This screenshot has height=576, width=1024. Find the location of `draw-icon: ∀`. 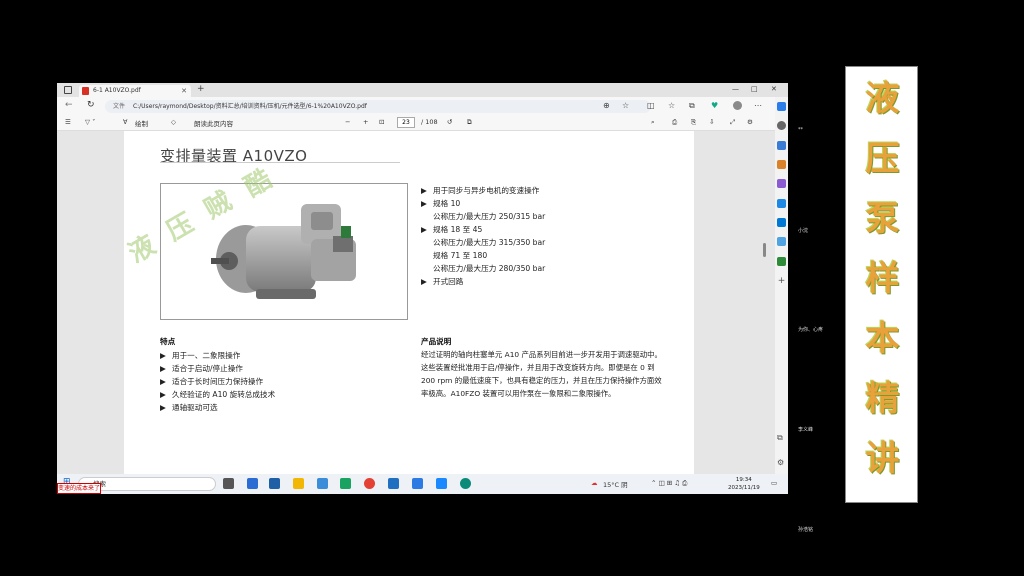

draw-icon: ∀ is located at coordinates (125, 122).